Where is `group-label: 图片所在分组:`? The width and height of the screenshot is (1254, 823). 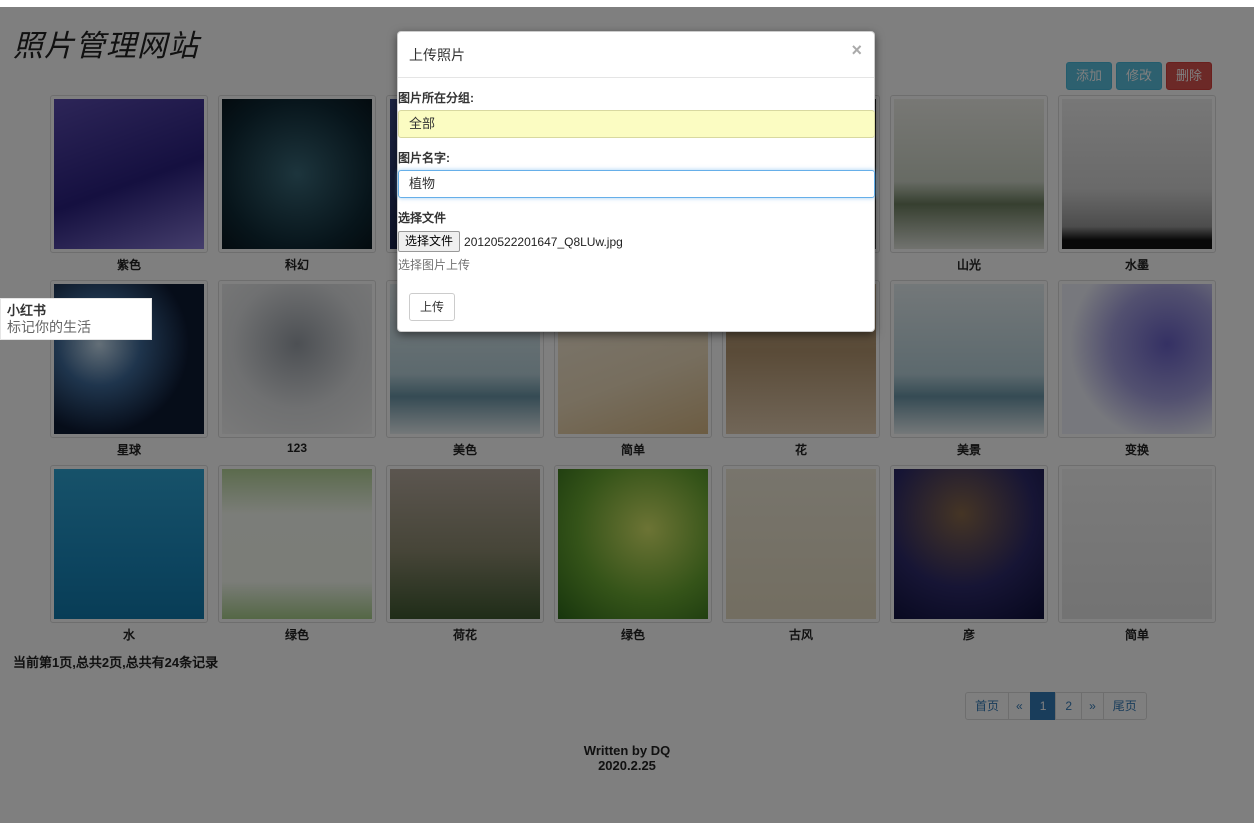
group-label: 图片所在分组: is located at coordinates (436, 98).